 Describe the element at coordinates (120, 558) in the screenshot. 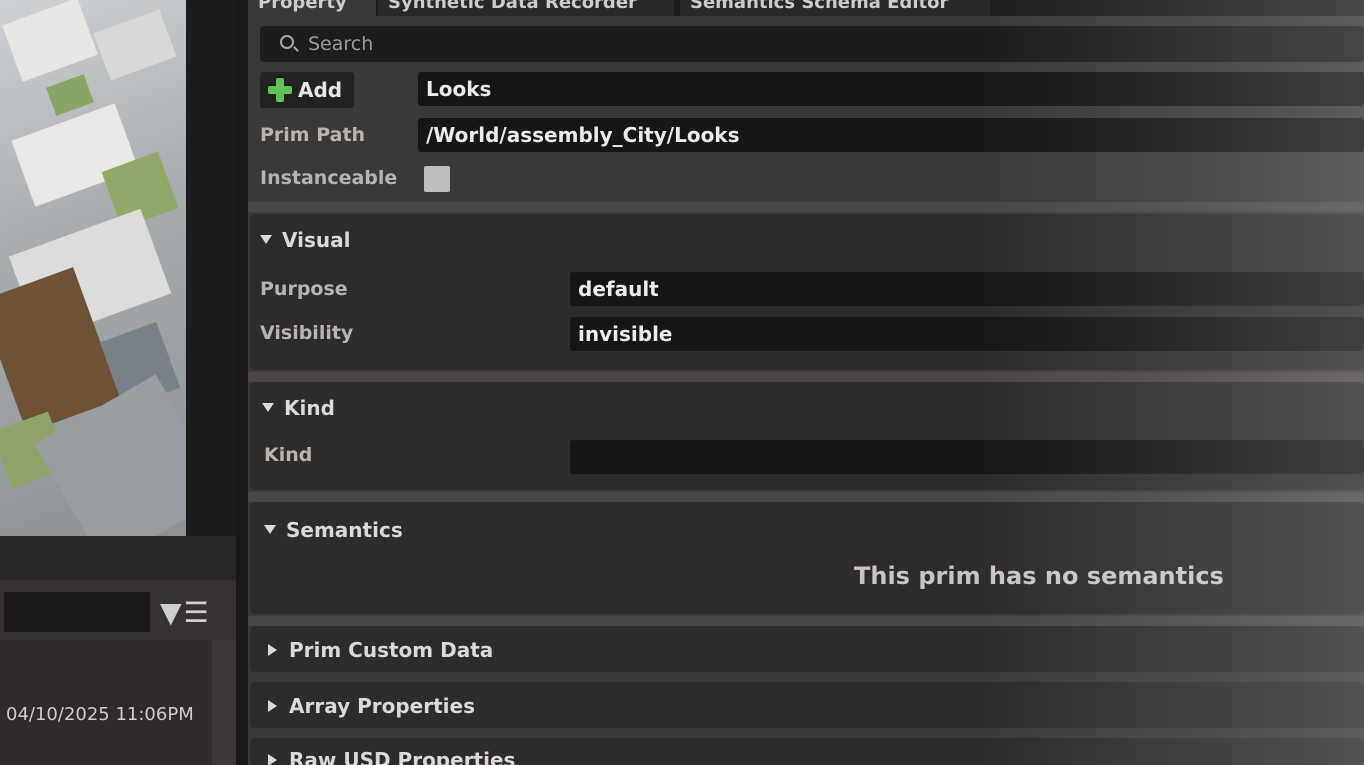

I see `viewport-footer` at that location.